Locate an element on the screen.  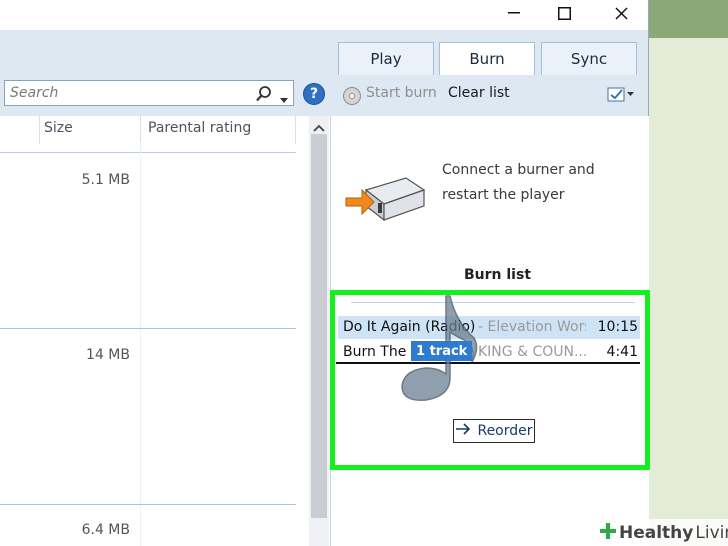
burn-list-title: Burn list is located at coordinates (498, 275).